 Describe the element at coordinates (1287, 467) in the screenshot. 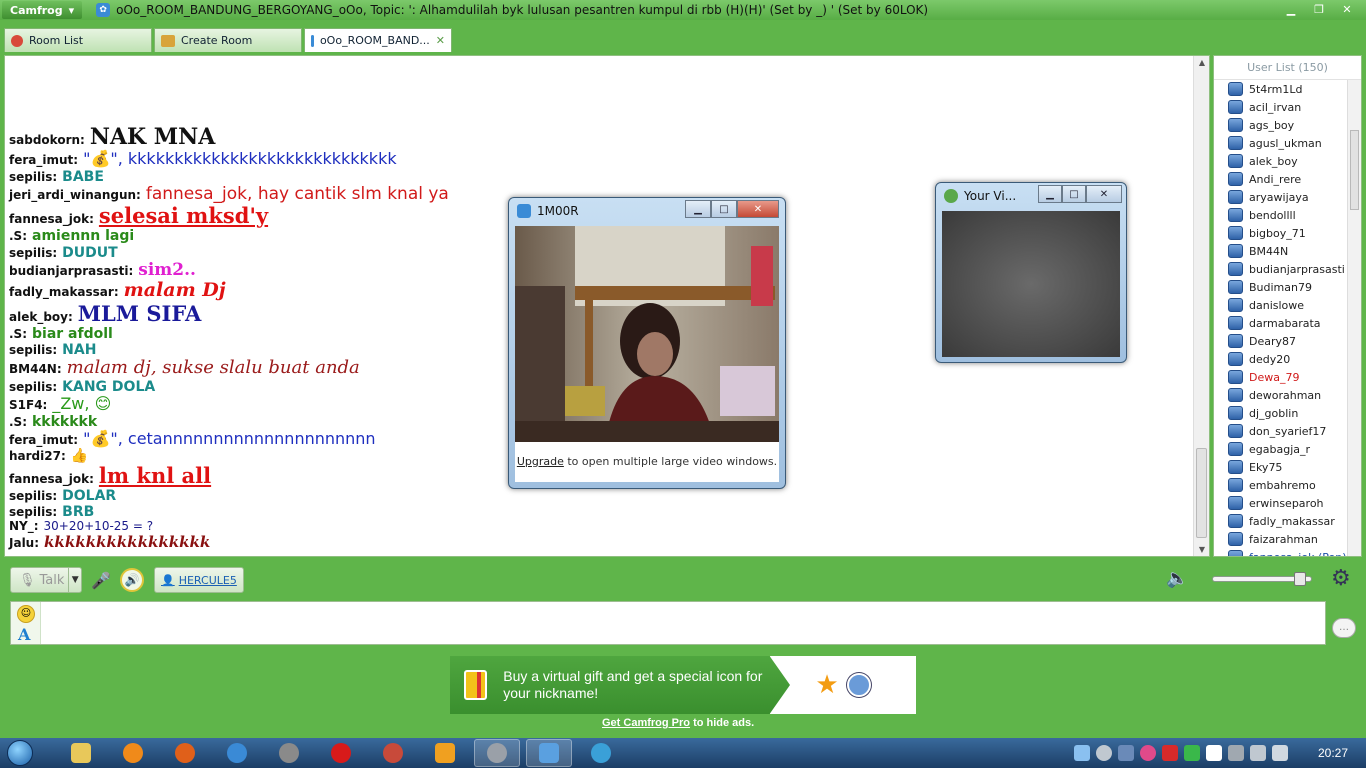

I see `user-list-item: Eky75` at that location.